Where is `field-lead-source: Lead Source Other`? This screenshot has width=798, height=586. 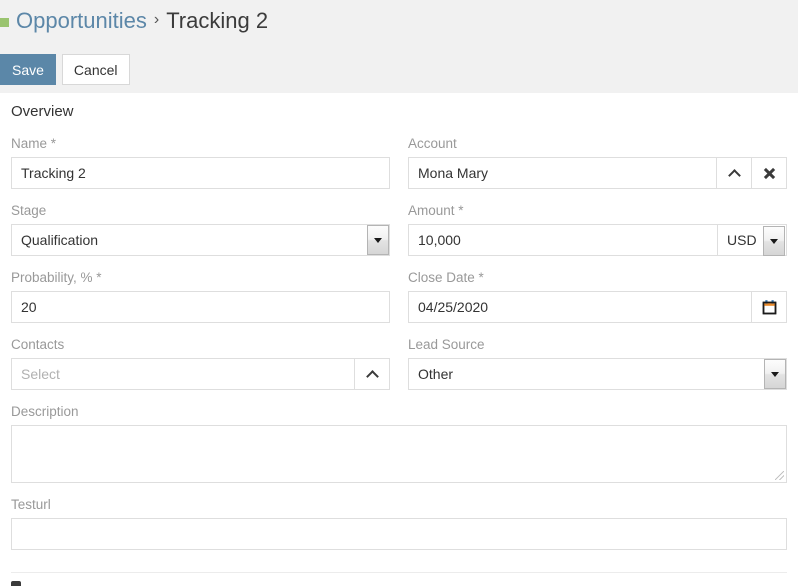
field-lead-source: Lead Source Other is located at coordinates (597, 363).